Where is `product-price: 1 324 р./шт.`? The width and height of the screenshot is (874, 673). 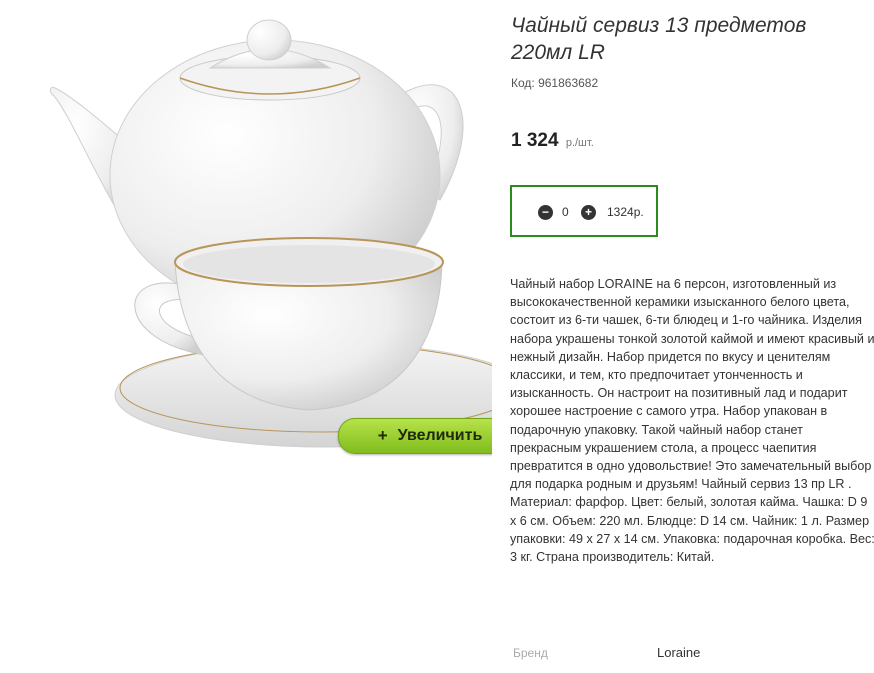 product-price: 1 324 р./шт. is located at coordinates (552, 141).